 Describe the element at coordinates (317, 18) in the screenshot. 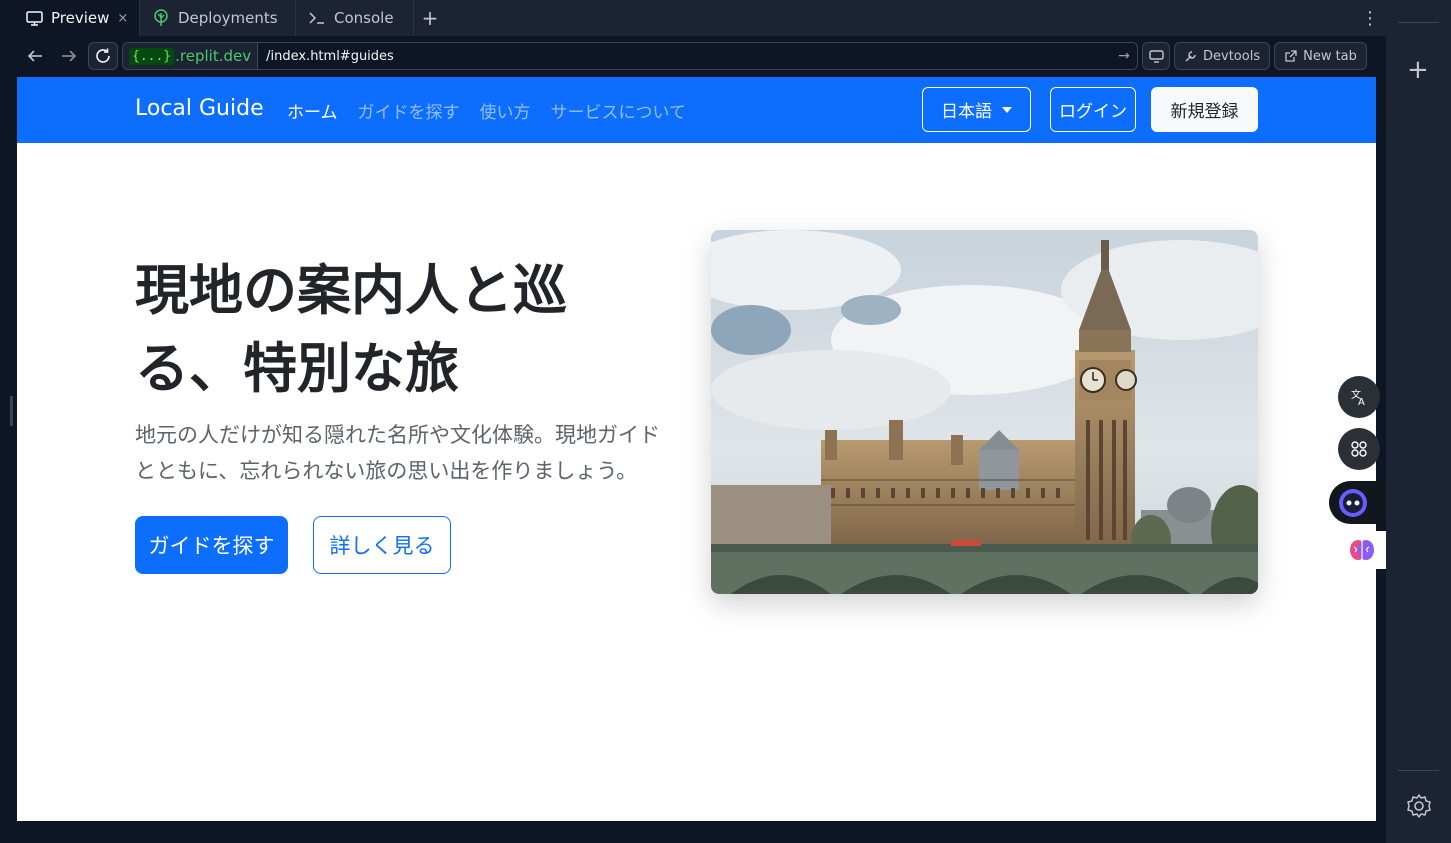

I see `terminal-icon` at that location.